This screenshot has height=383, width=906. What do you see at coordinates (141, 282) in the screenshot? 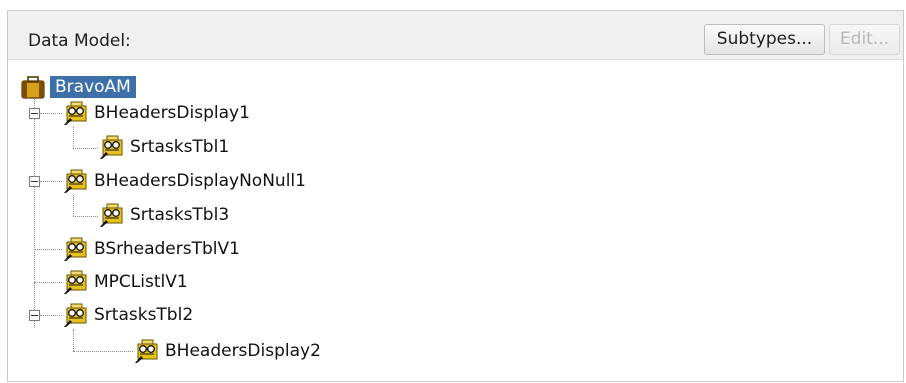
I see `tree-node-label: MPCListlV1` at bounding box center [141, 282].